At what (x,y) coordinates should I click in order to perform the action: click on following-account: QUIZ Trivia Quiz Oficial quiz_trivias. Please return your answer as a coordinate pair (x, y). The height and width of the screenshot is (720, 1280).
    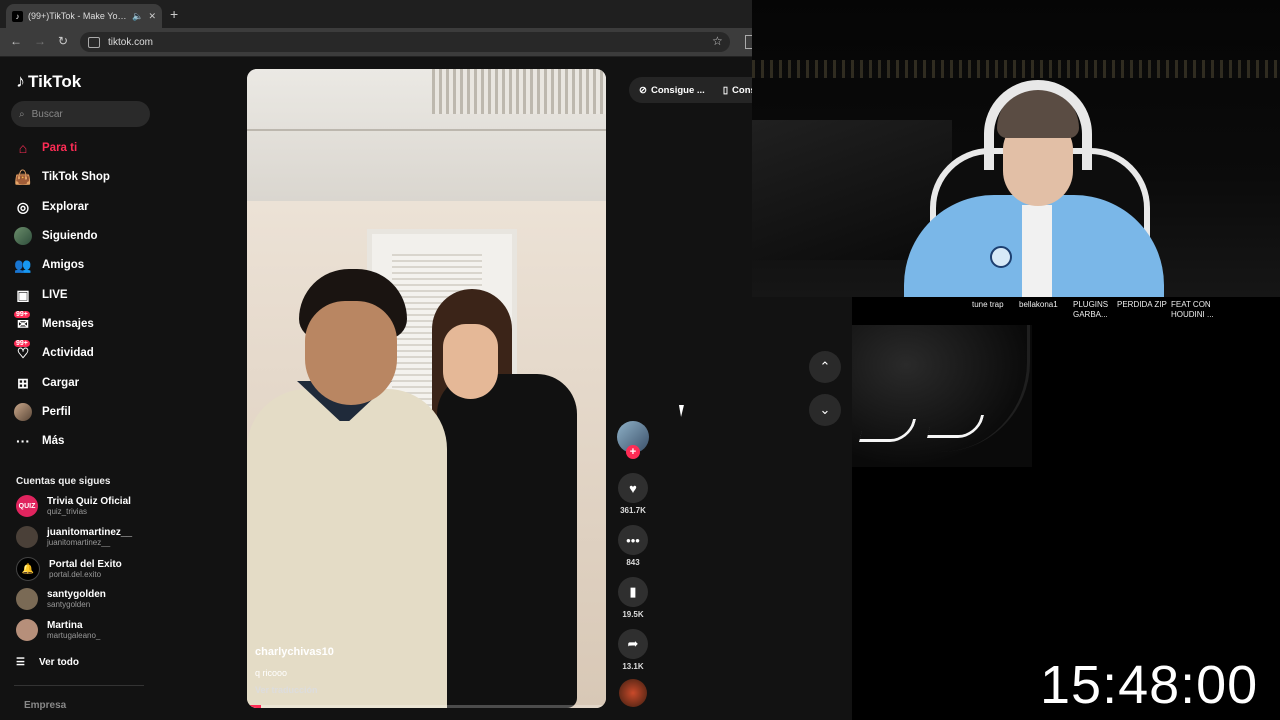
    Looking at the image, I should click on (73, 506).